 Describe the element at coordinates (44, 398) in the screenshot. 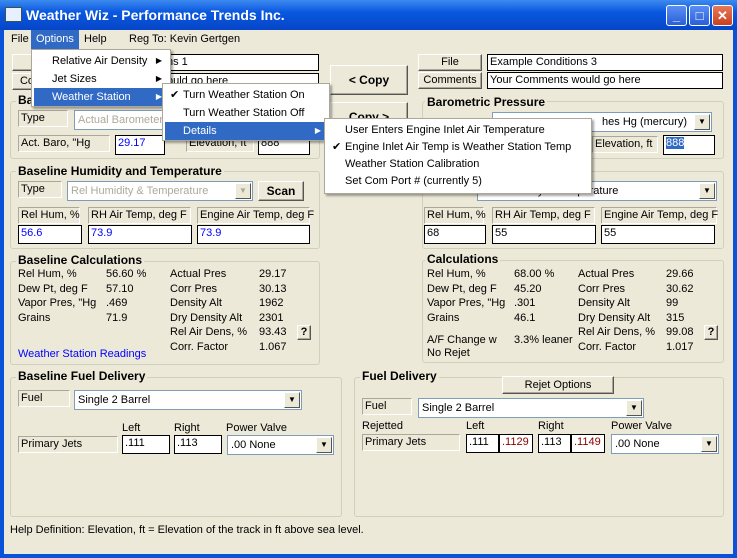

I see `fuel-label: Fuel` at that location.